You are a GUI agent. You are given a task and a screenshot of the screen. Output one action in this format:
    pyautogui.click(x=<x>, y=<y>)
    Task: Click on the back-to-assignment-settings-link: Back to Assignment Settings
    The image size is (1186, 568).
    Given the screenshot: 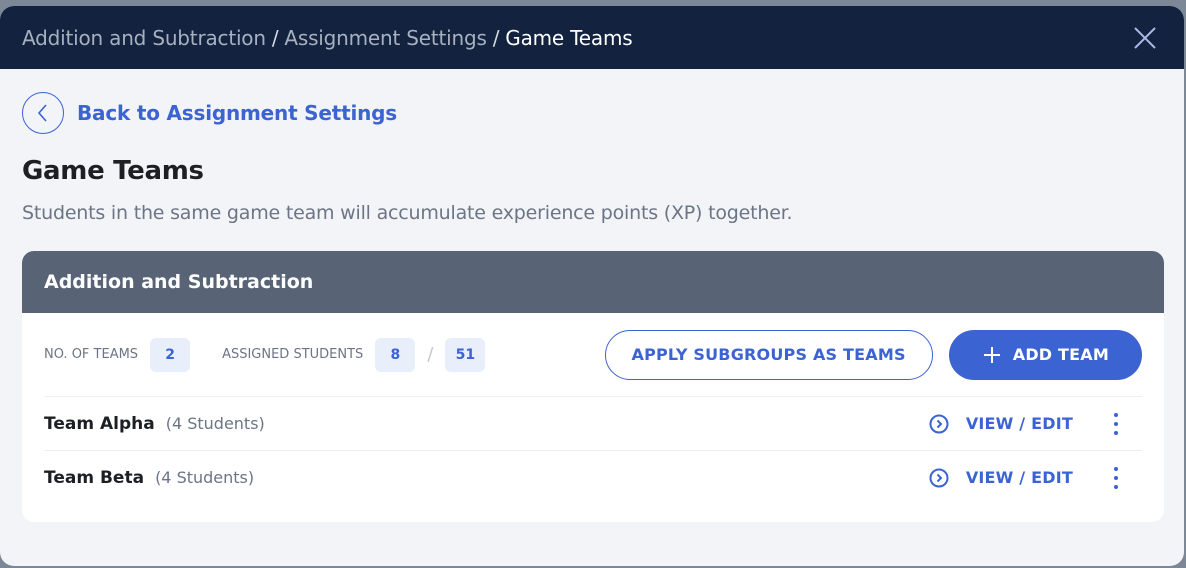 What is the action you would take?
    pyautogui.click(x=209, y=113)
    